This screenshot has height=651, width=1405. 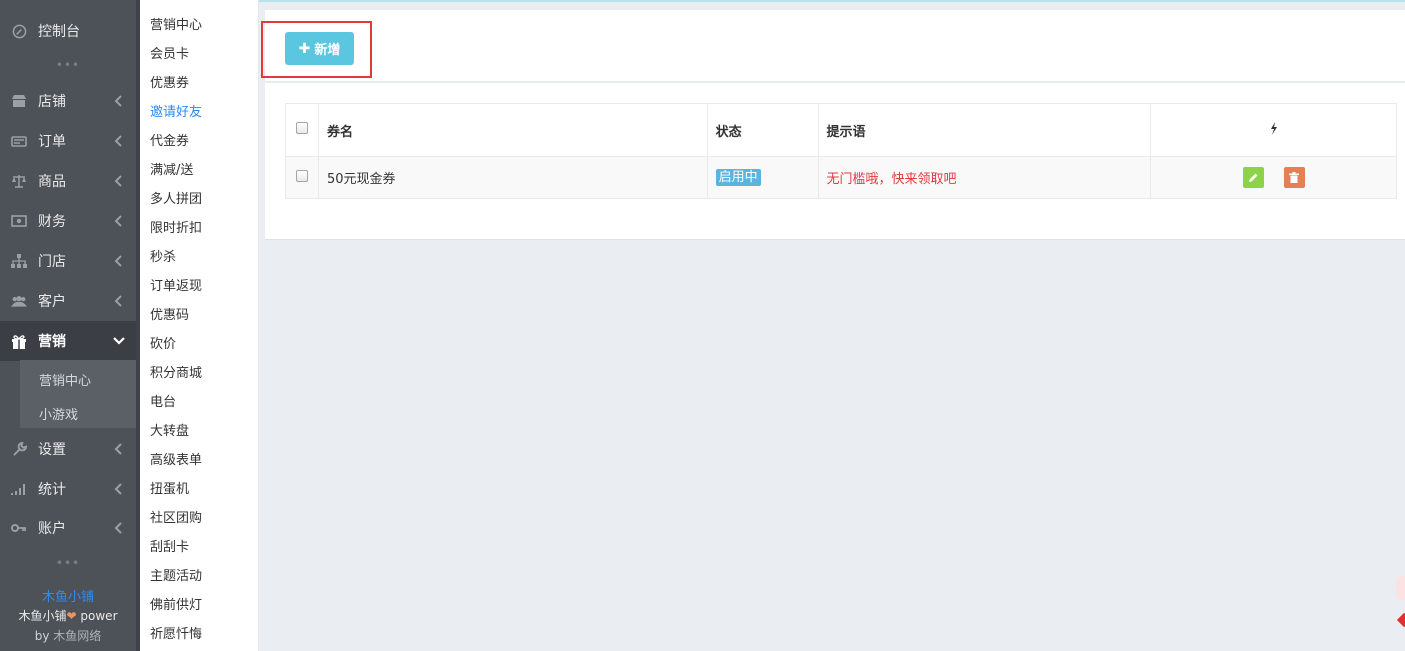 I want to click on submenu-item: 满减/送, so click(x=171, y=171).